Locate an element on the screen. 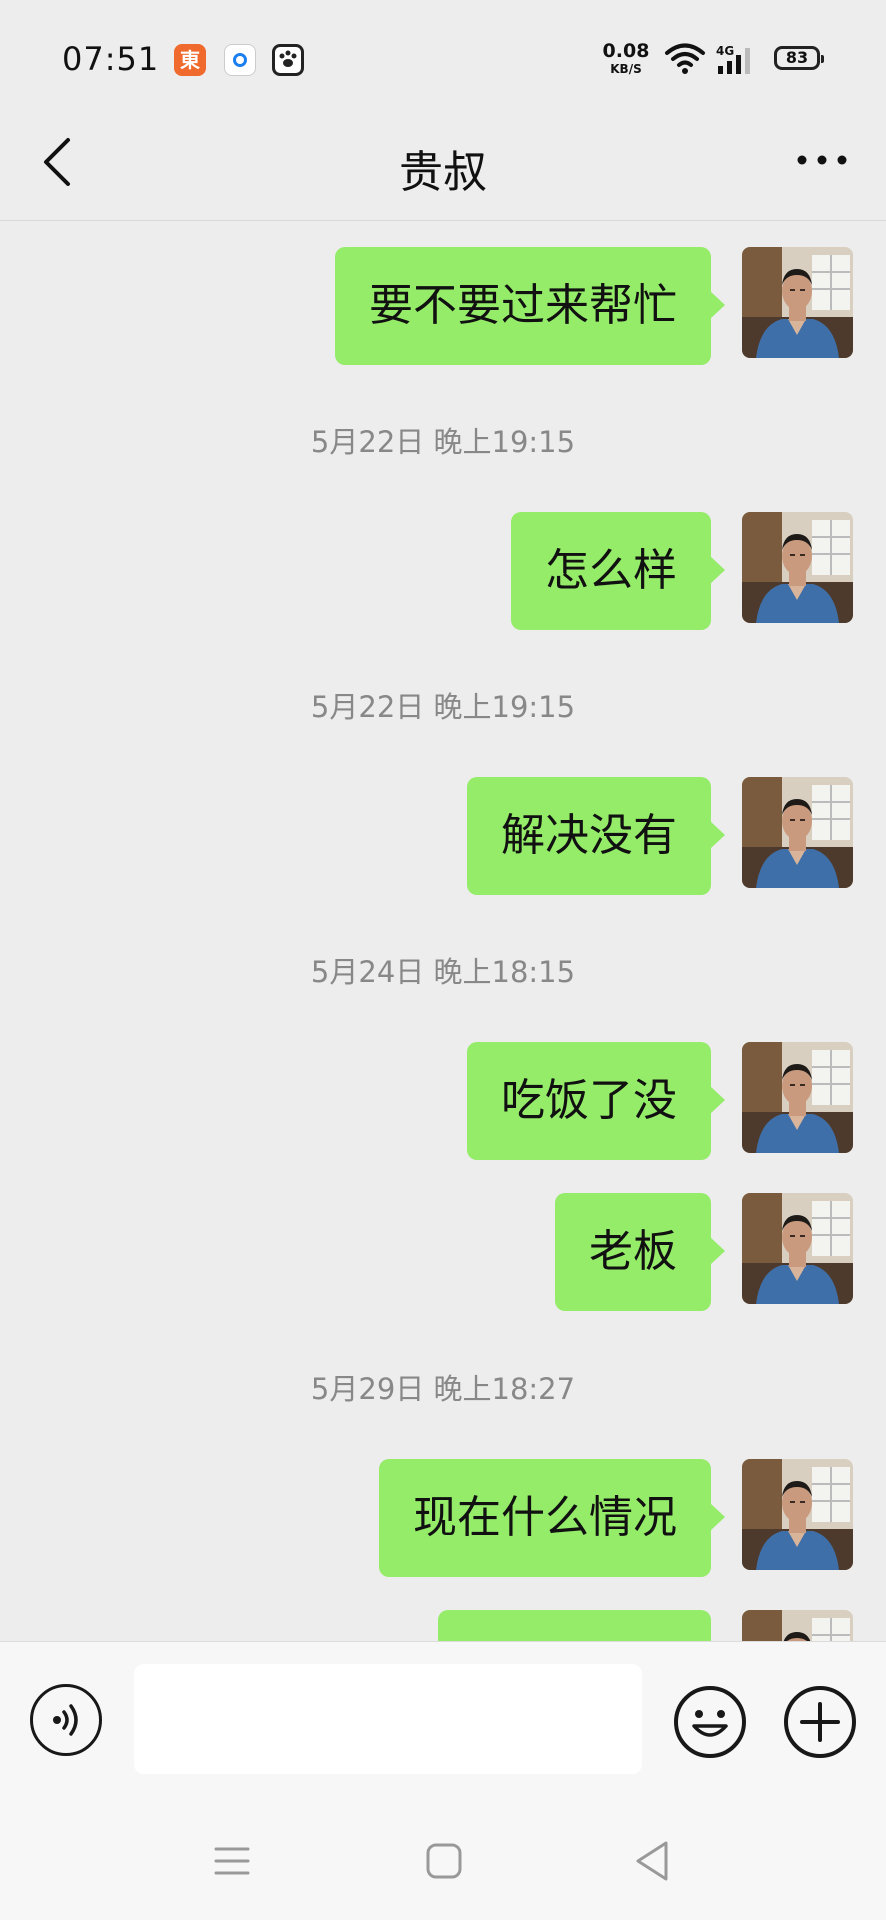  message-row: 要不要过来帮忙 is located at coordinates (443, 307).